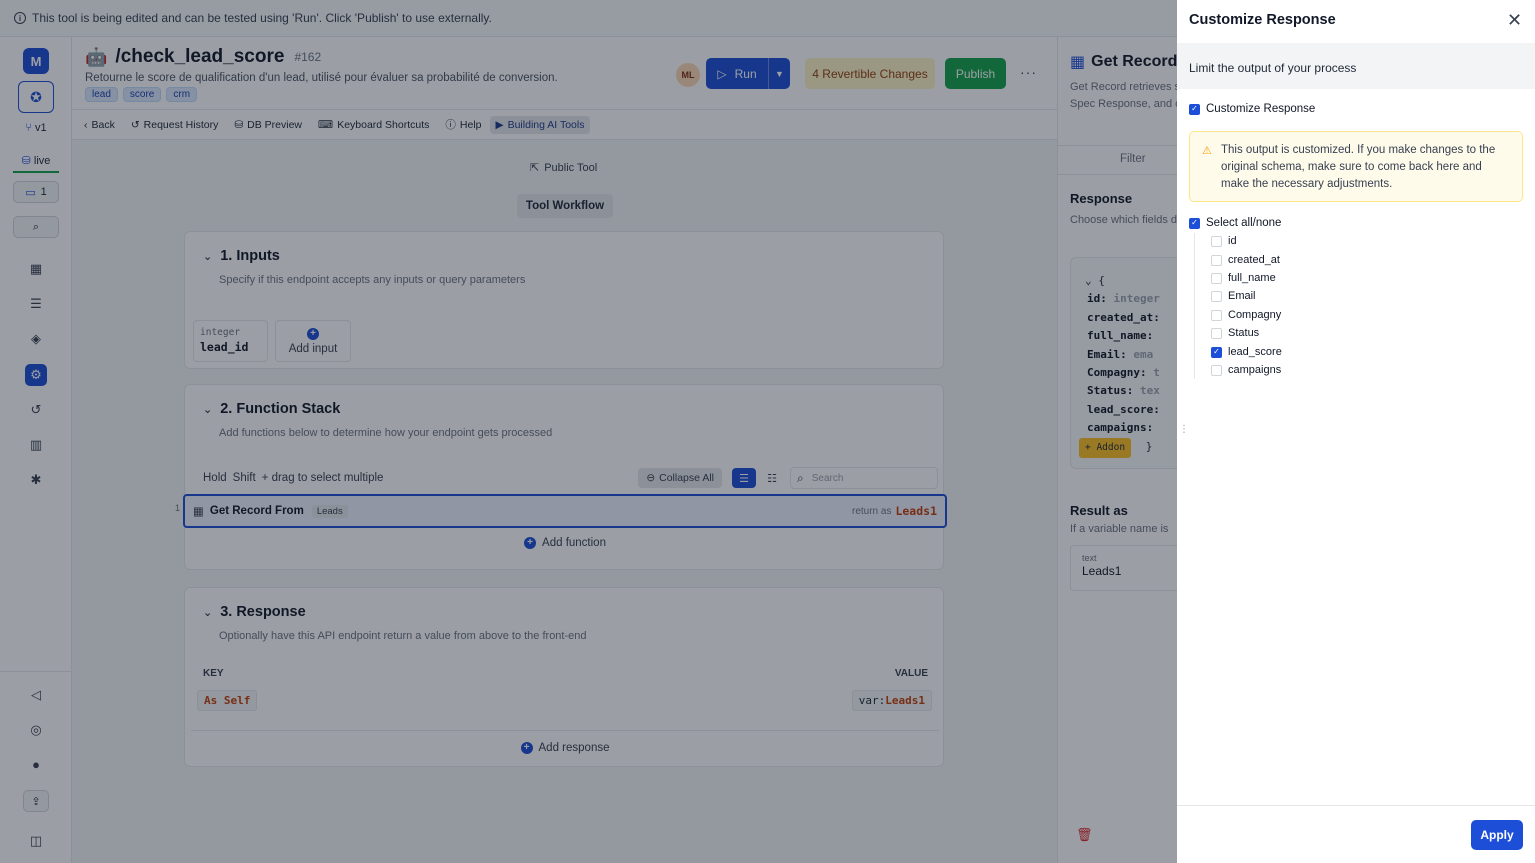 This screenshot has width=1535, height=863. Describe the element at coordinates (1235, 223) in the screenshot. I see `select-all-checkbox: ✓ Select all/none` at that location.